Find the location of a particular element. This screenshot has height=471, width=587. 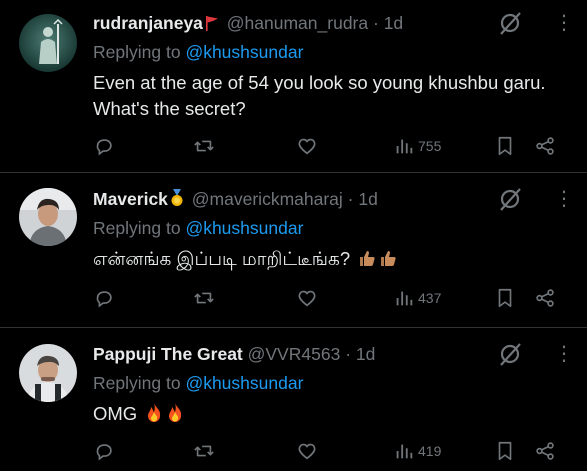

tweet-header: Maverick @maverickmaharaj · 1d is located at coordinates (300, 199).